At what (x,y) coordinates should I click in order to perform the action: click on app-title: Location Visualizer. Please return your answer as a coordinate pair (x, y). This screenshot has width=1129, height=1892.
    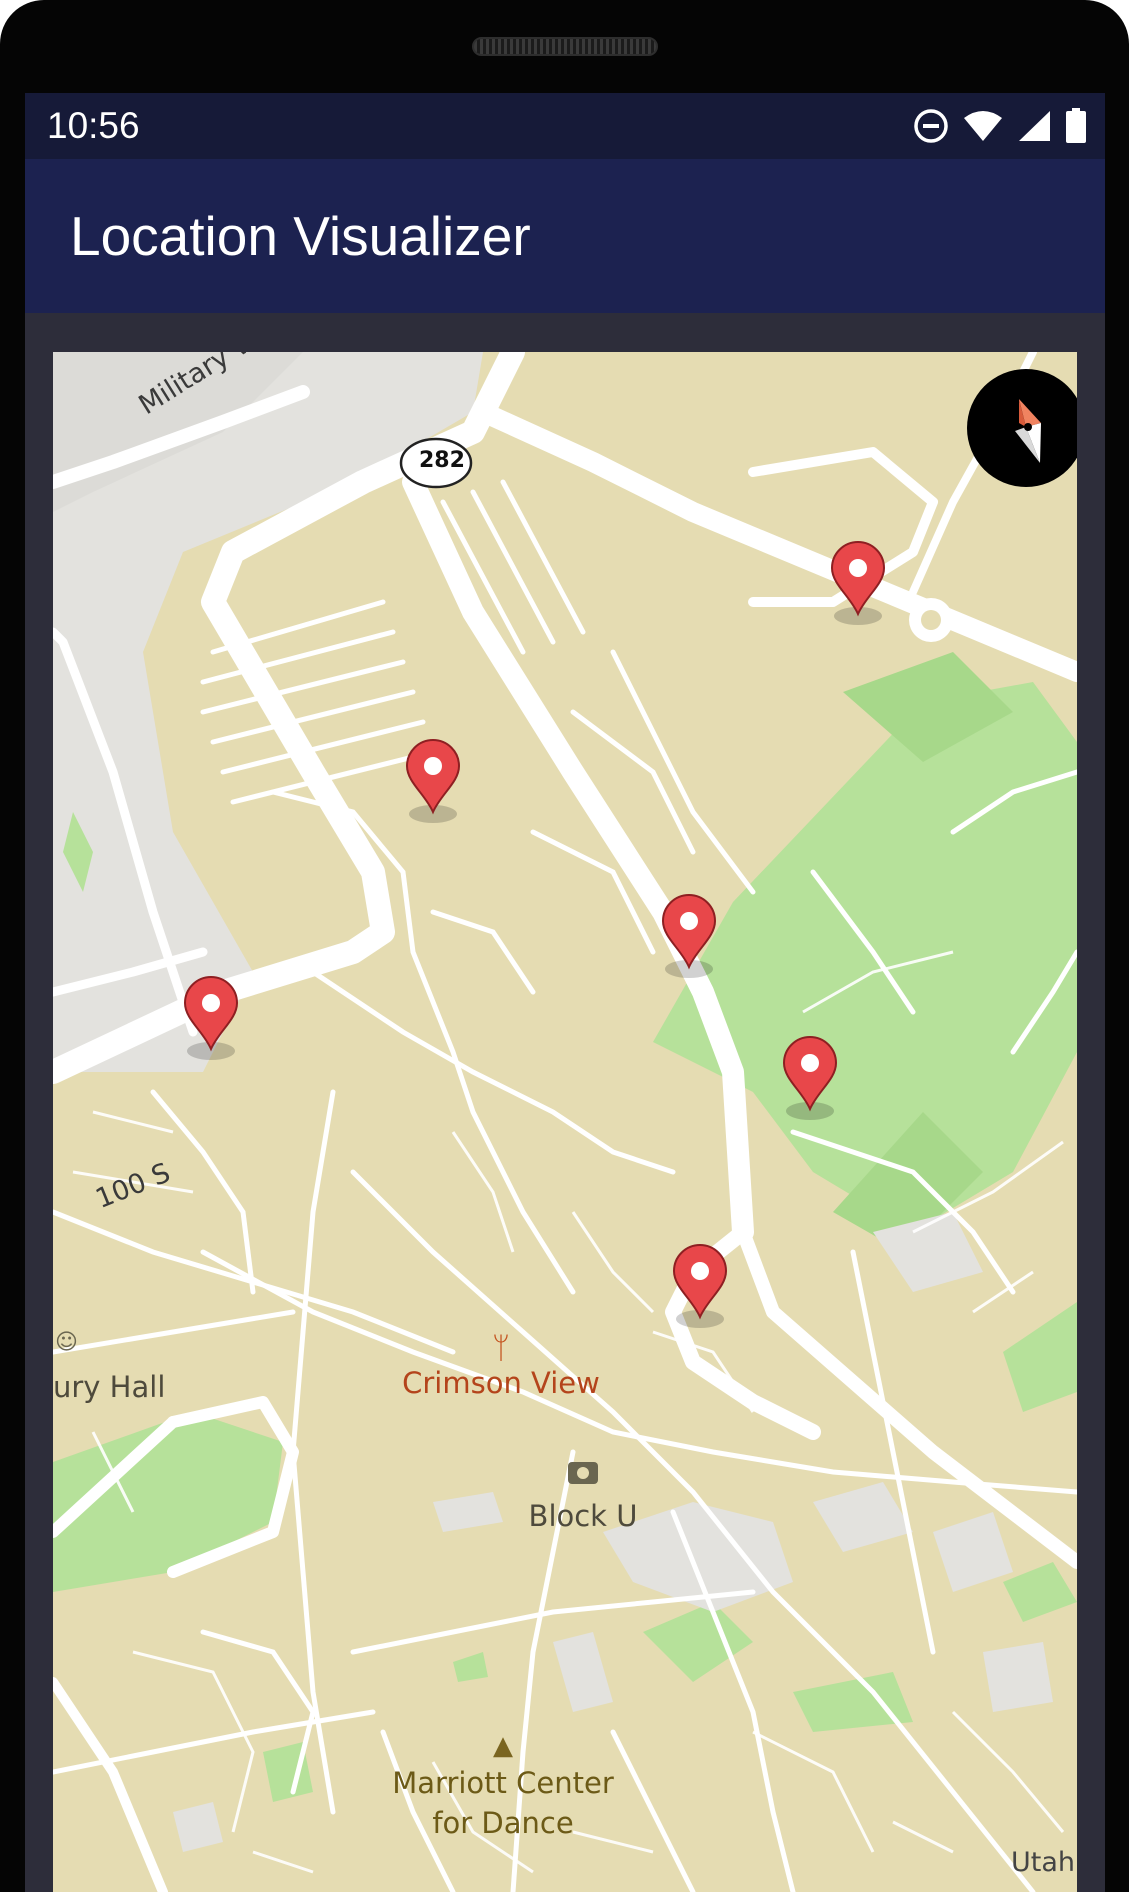
    Looking at the image, I should click on (300, 236).